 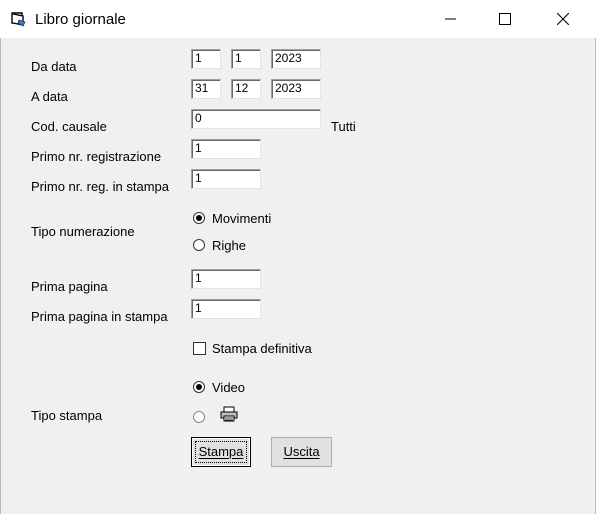 I want to click on prima-pagina-stampa-label: Prima pagina in stampa, so click(x=99, y=316).